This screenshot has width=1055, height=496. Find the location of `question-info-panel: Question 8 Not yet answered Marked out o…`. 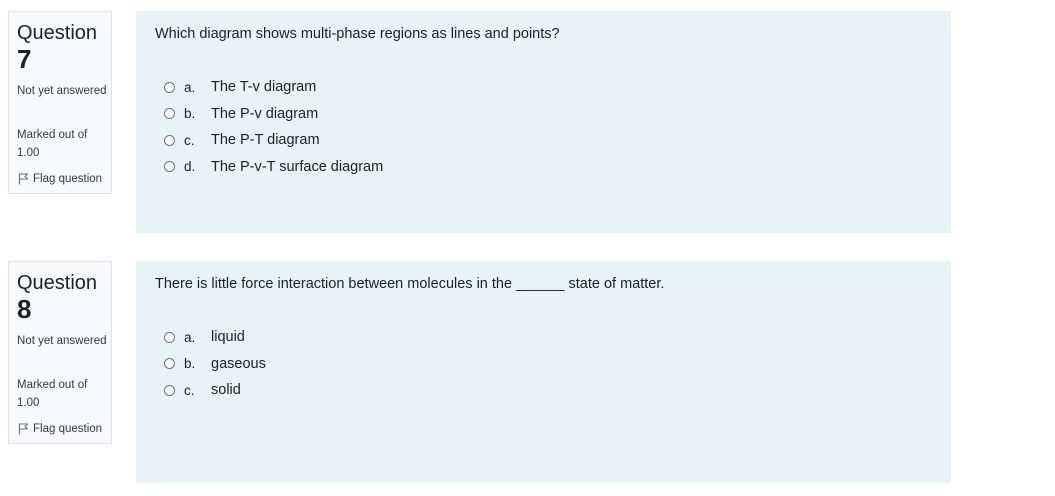

question-info-panel: Question 8 Not yet answered Marked out o… is located at coordinates (60, 352).